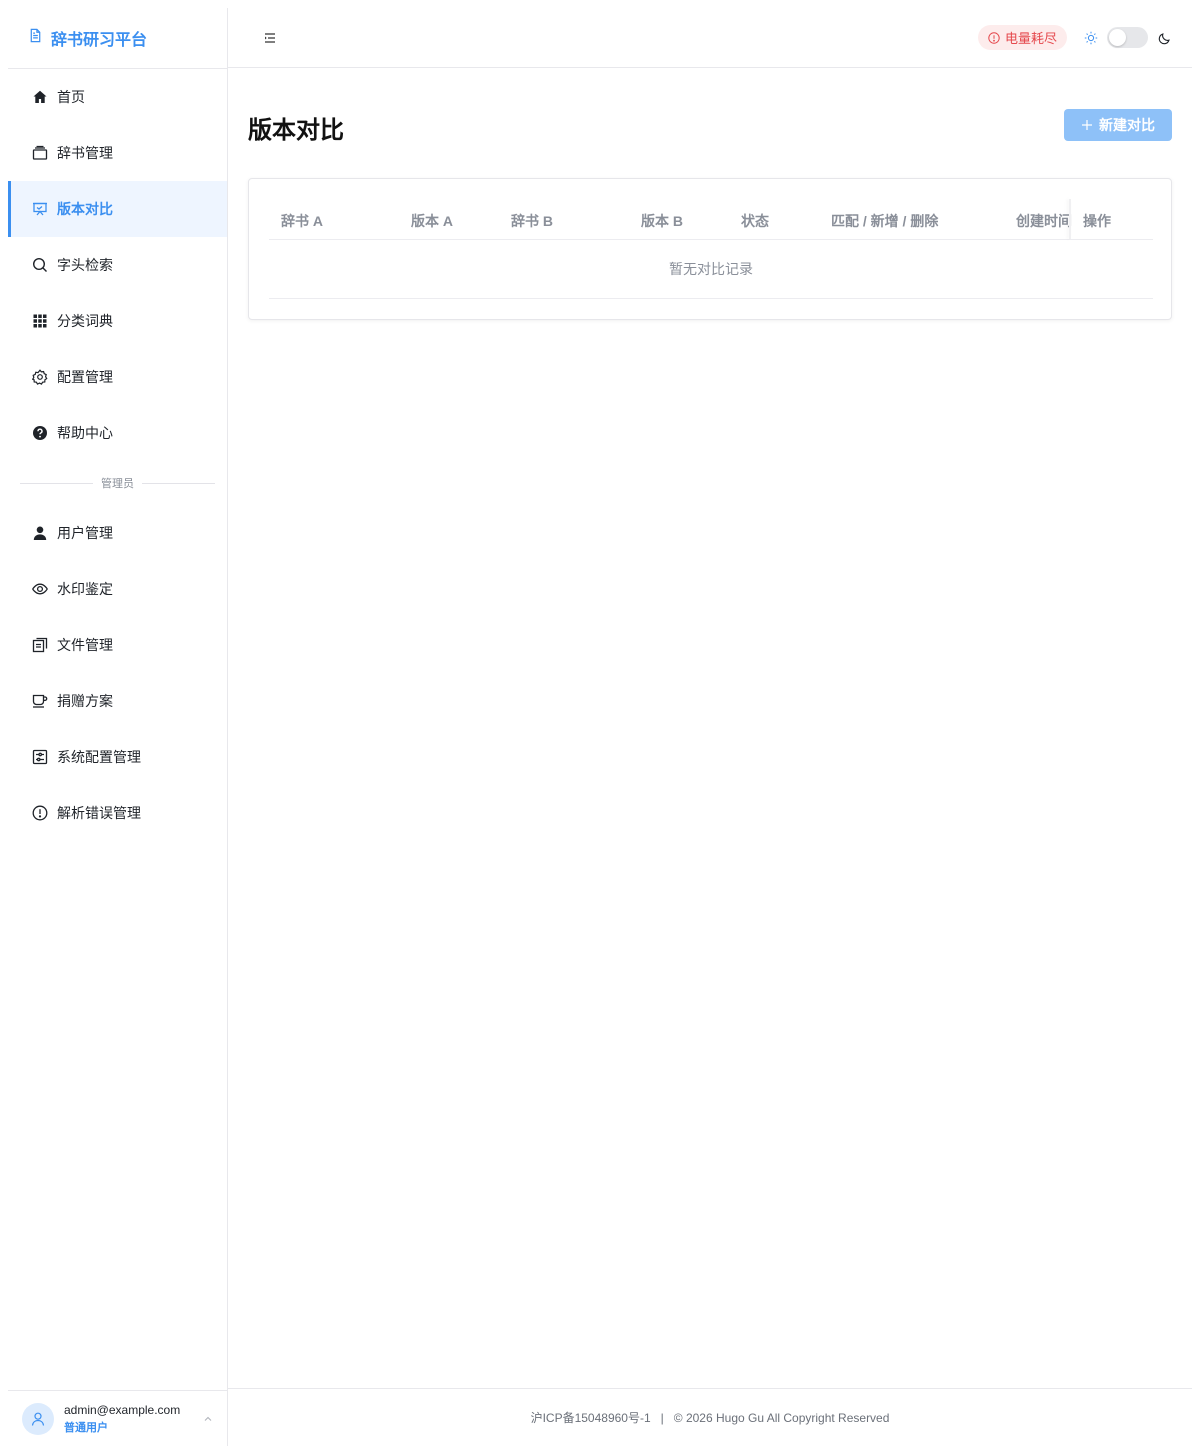  What do you see at coordinates (662, 221) in the screenshot?
I see `column-header-version-b: 版本 B` at bounding box center [662, 221].